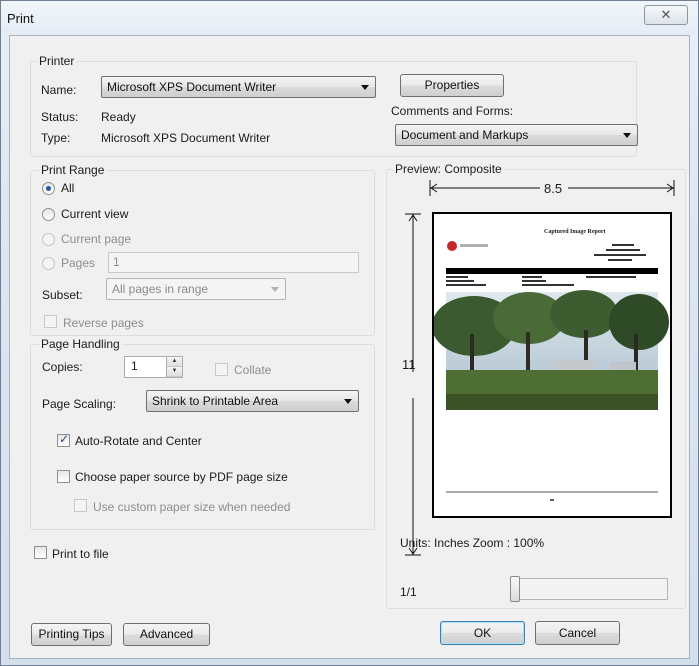 The width and height of the screenshot is (699, 666). I want to click on title-bar: Print ✕, so click(349, 18).